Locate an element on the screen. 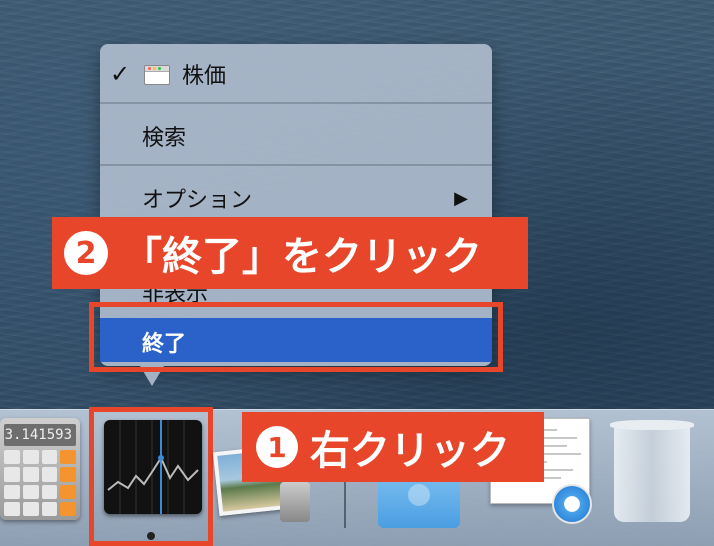 The width and height of the screenshot is (714, 546). annotation-text: 右クリック is located at coordinates (410, 451).